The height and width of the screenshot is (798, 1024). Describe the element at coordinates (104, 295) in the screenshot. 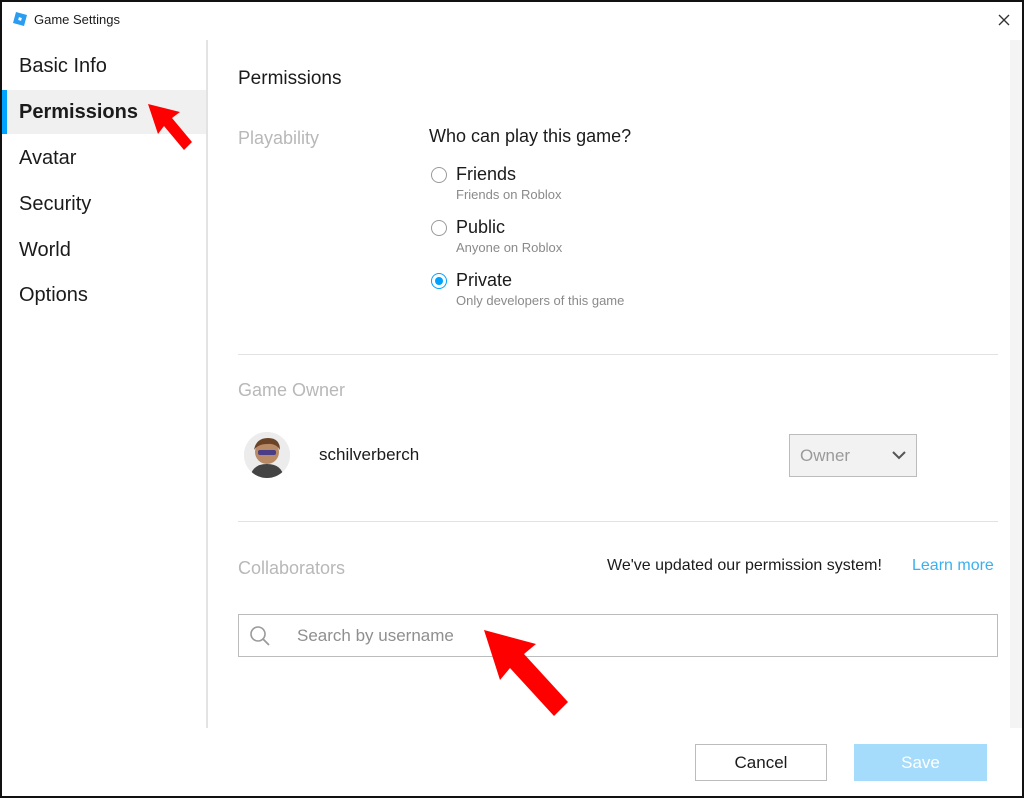

I see `sidebar-item-options: Options` at that location.